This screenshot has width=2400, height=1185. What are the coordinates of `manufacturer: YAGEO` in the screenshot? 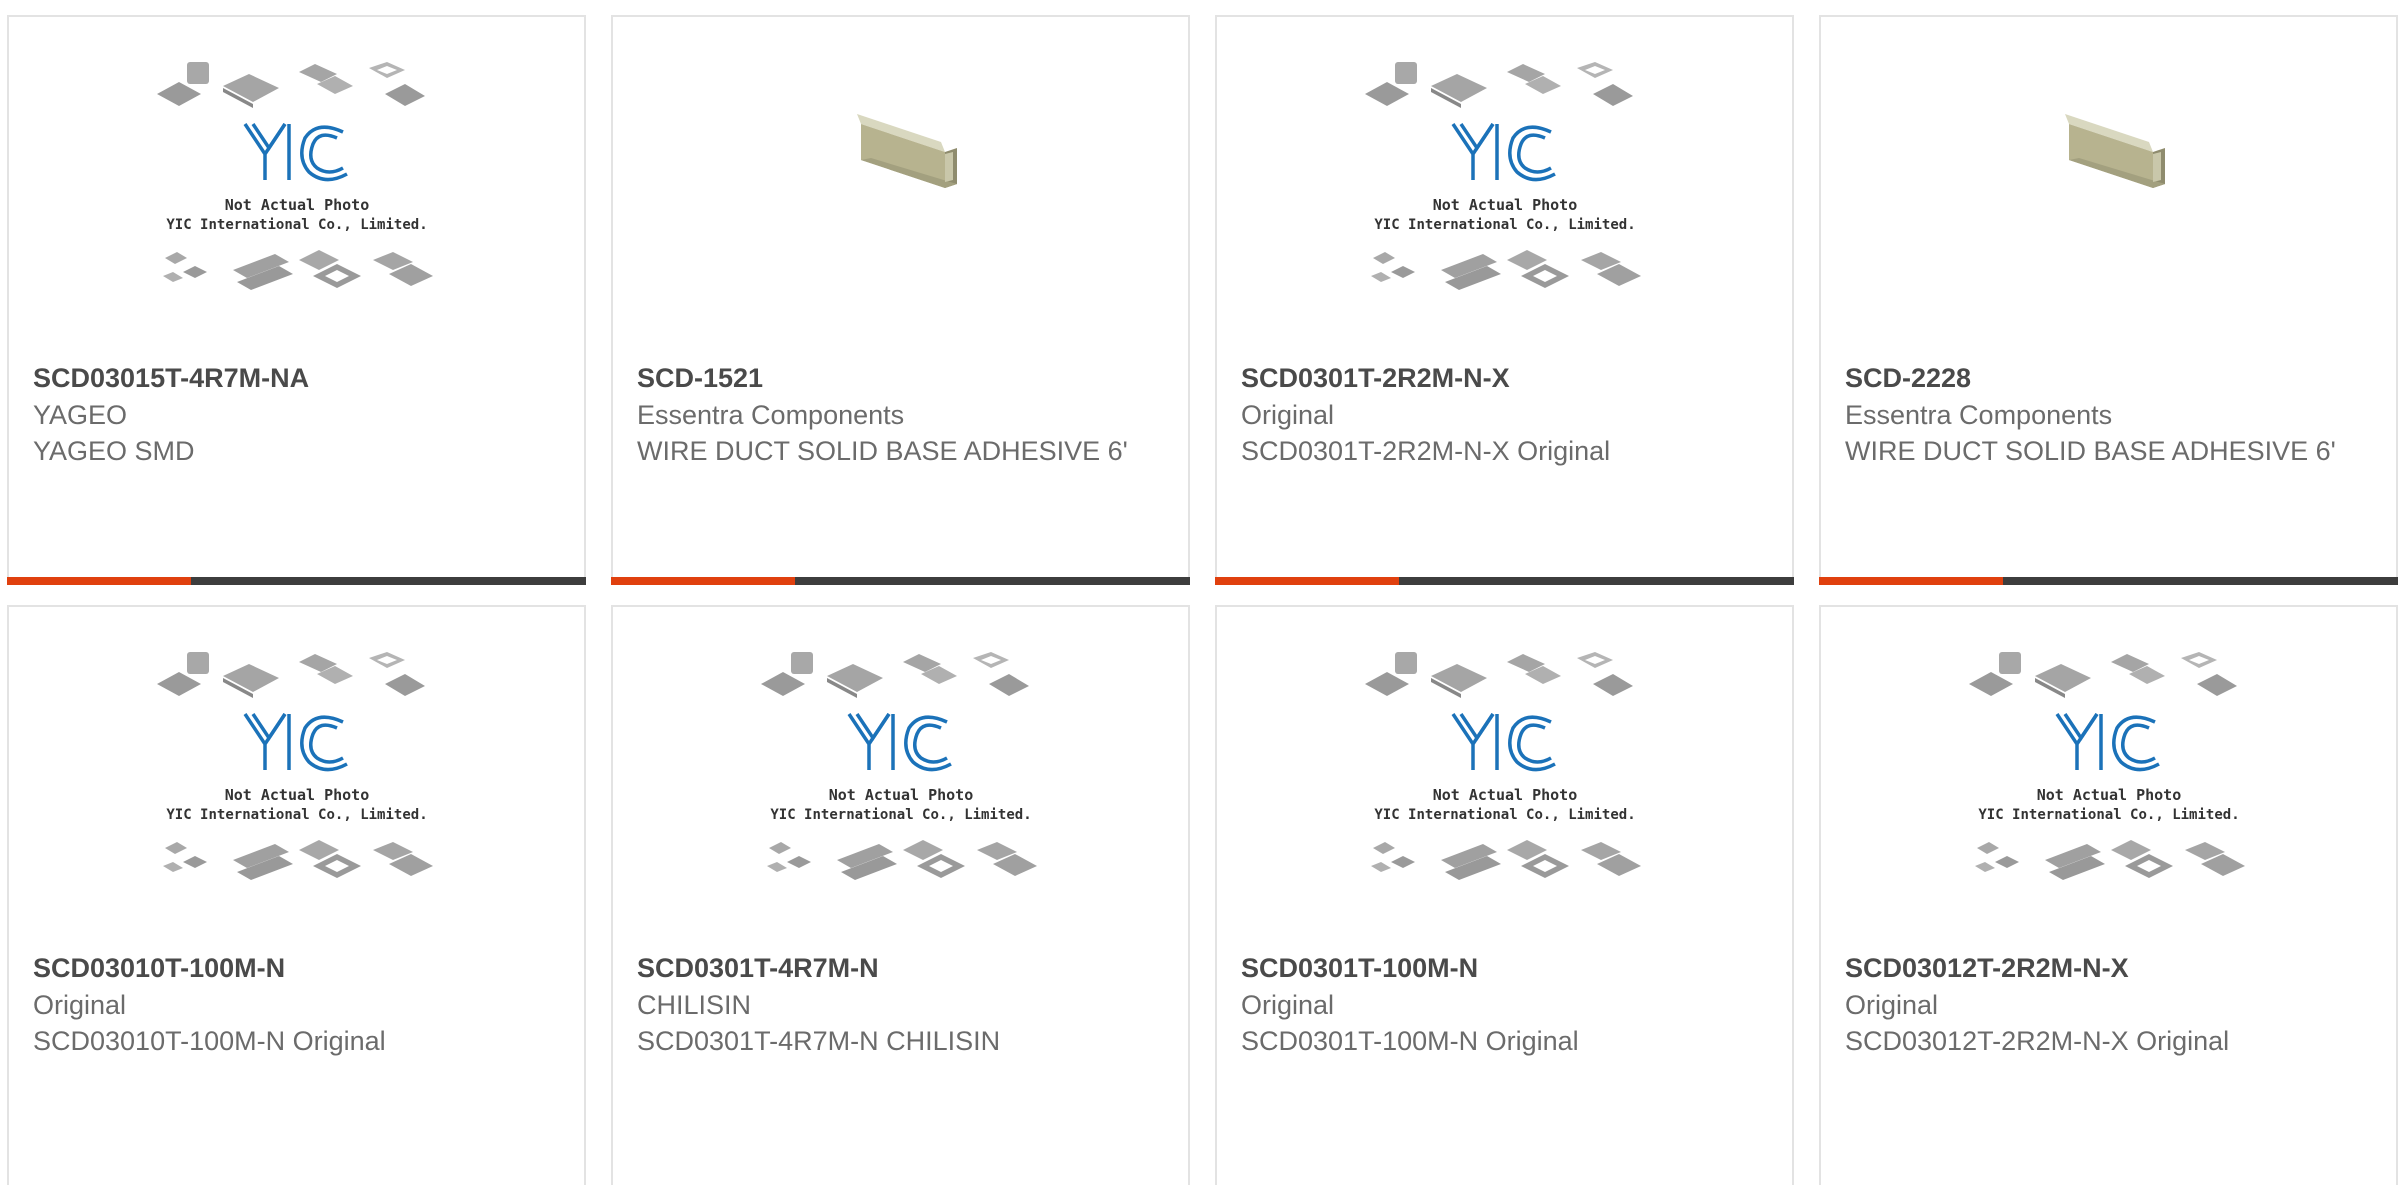 It's located at (80, 415).